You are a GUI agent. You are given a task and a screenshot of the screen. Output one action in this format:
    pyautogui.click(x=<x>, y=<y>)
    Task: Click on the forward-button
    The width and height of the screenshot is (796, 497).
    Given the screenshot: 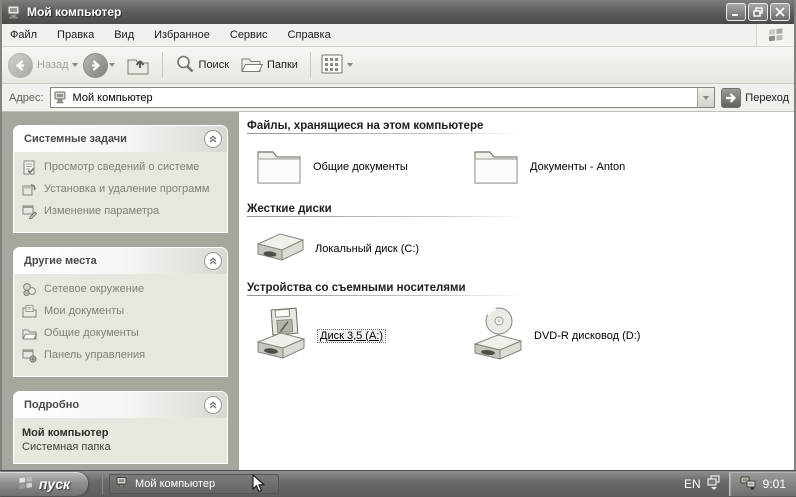 What is the action you would take?
    pyautogui.click(x=95, y=65)
    